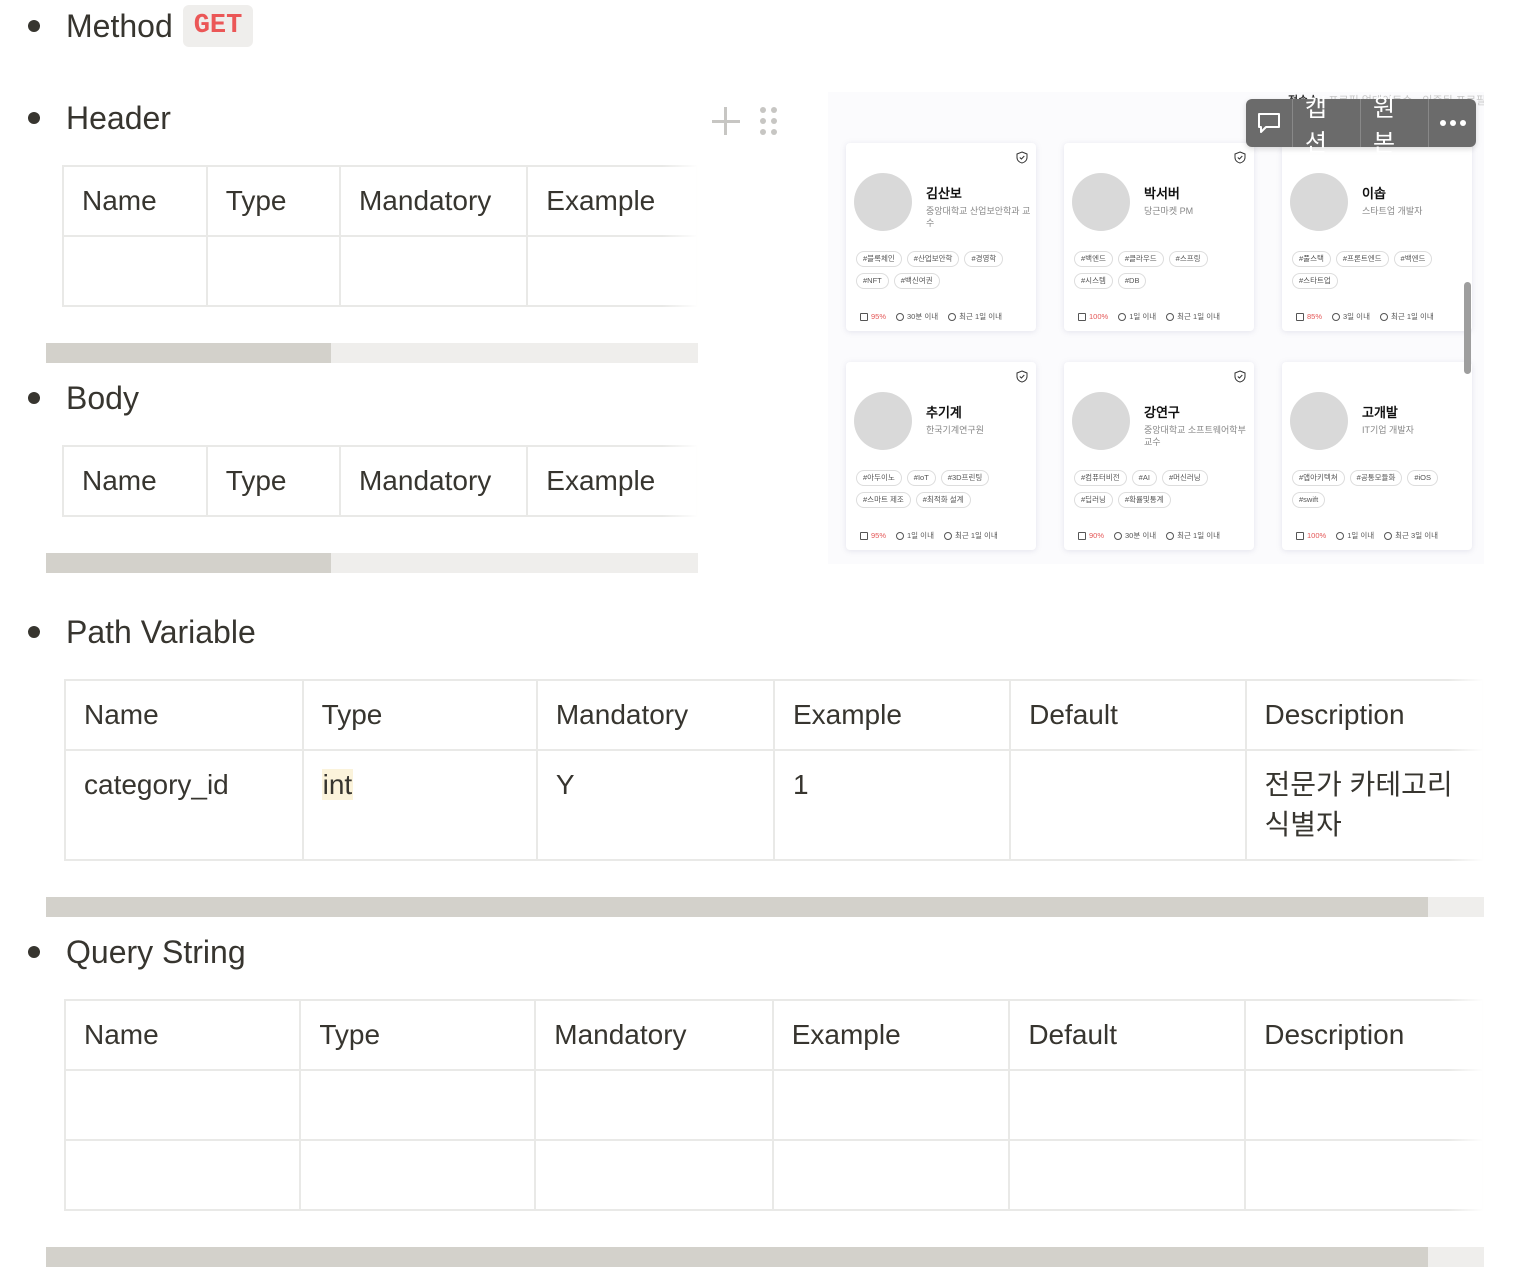  Describe the element at coordinates (1195, 436) in the screenshot. I see `expert-affiliation: 중앙대학교 소프트웨어학부 교수` at that location.